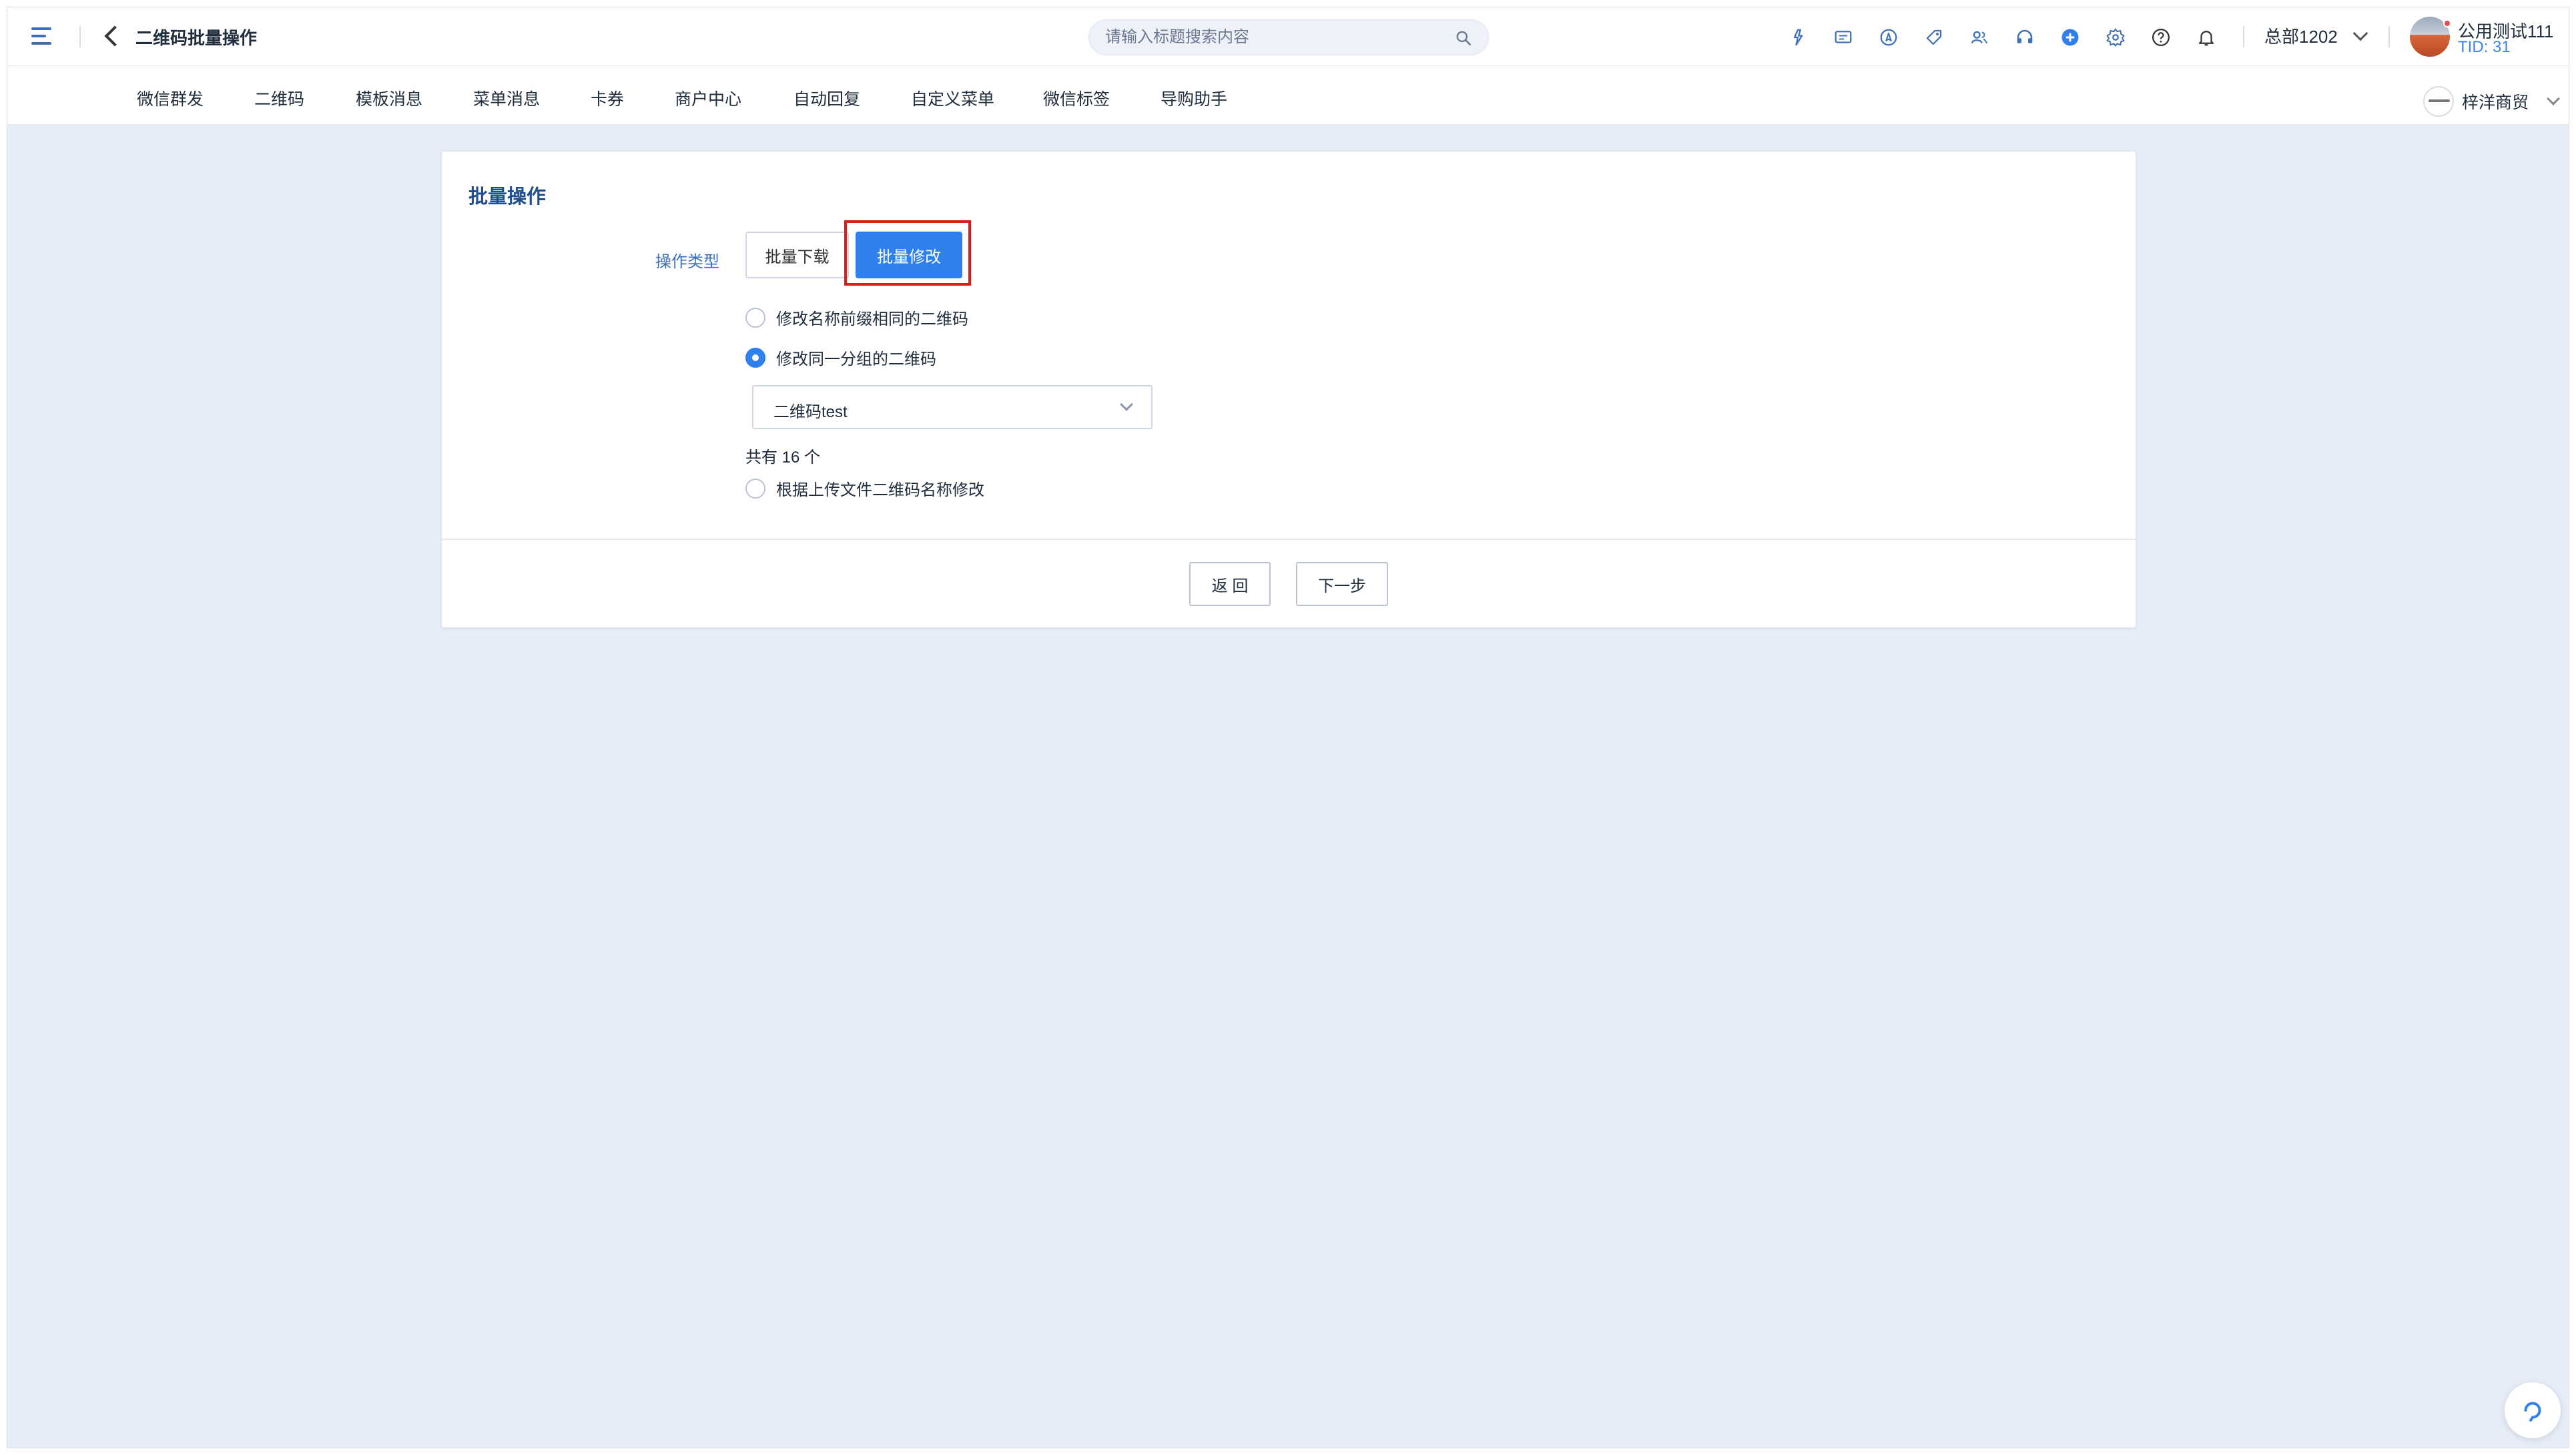 The height and width of the screenshot is (1455, 2576). Describe the element at coordinates (1230, 584) in the screenshot. I see `back-button: 返 回` at that location.